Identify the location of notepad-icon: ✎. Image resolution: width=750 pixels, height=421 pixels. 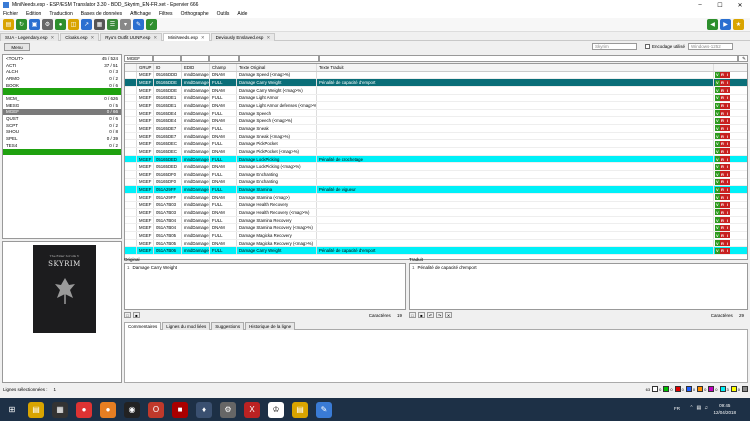
(324, 409).